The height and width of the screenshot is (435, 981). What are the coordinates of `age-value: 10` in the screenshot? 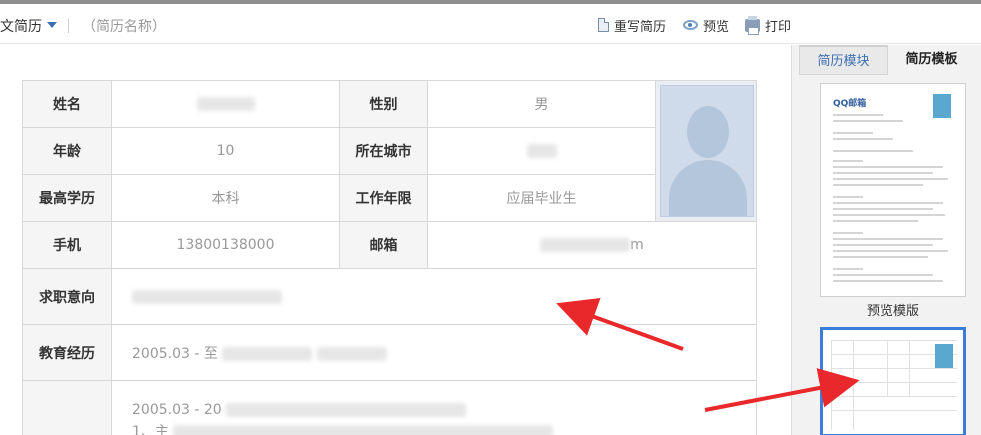 It's located at (225, 151).